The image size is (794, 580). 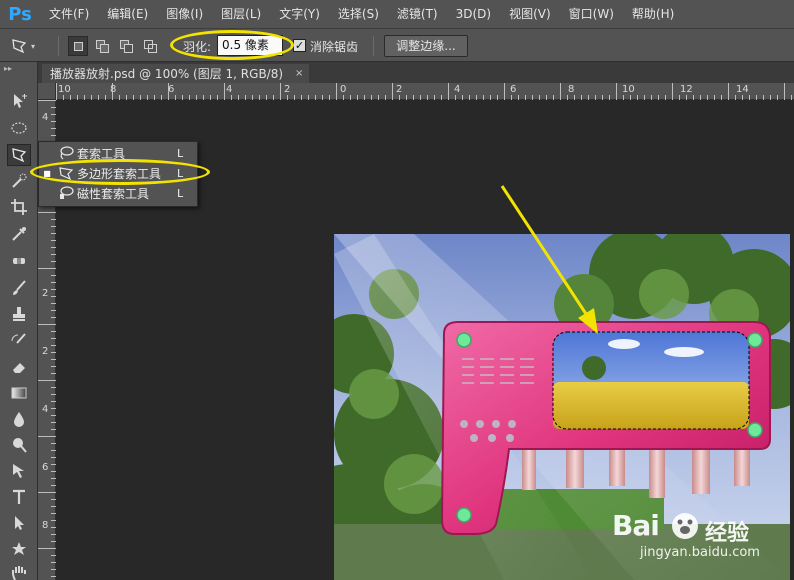 What do you see at coordinates (184, 14) in the screenshot?
I see `menu-image: 图像(I)` at bounding box center [184, 14].